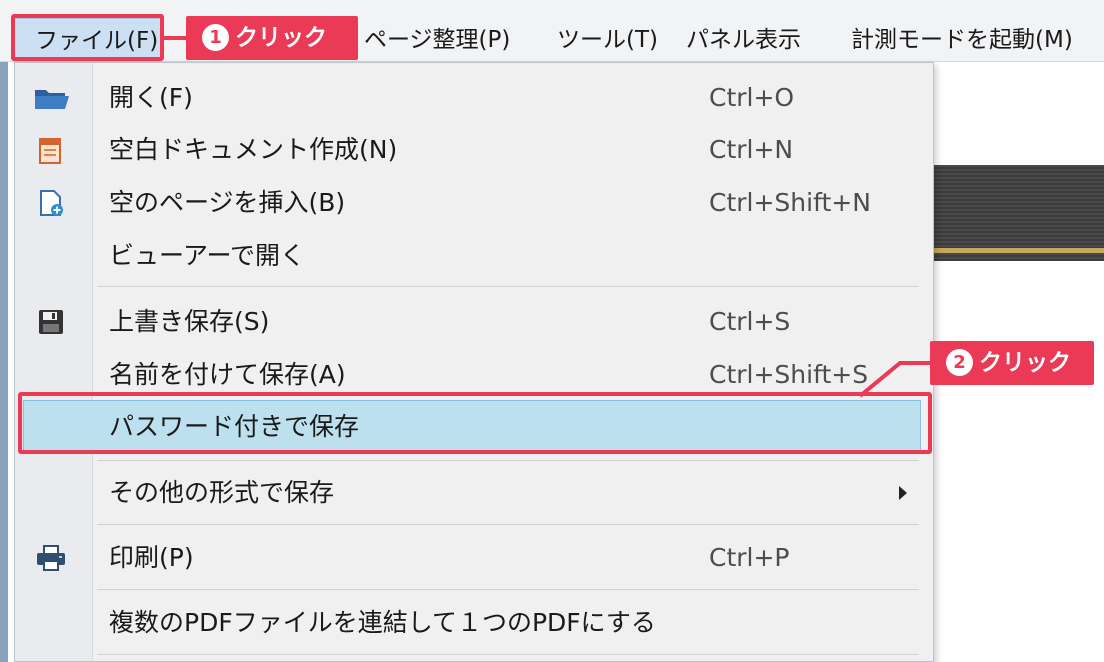  What do you see at coordinates (227, 202) in the screenshot?
I see `menu-item-label: 空のページを挿入(B)` at bounding box center [227, 202].